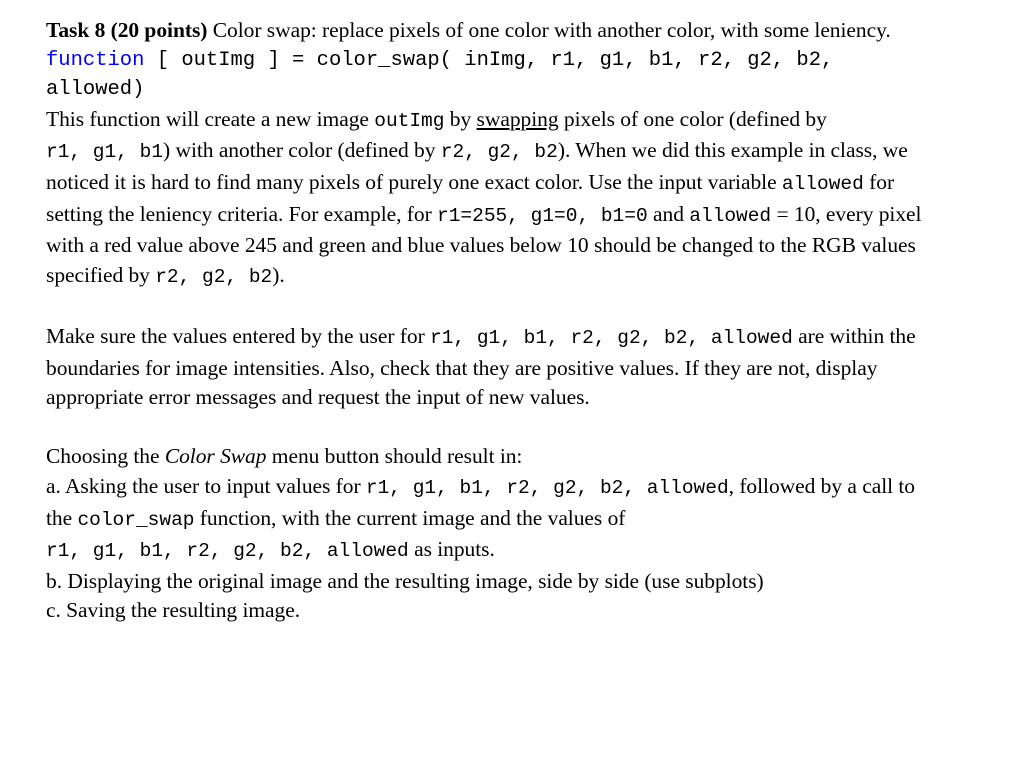 Image resolution: width=1024 pixels, height=757 pixels. I want to click on desc-text-3: pixels of one color (defined by, so click(692, 118).